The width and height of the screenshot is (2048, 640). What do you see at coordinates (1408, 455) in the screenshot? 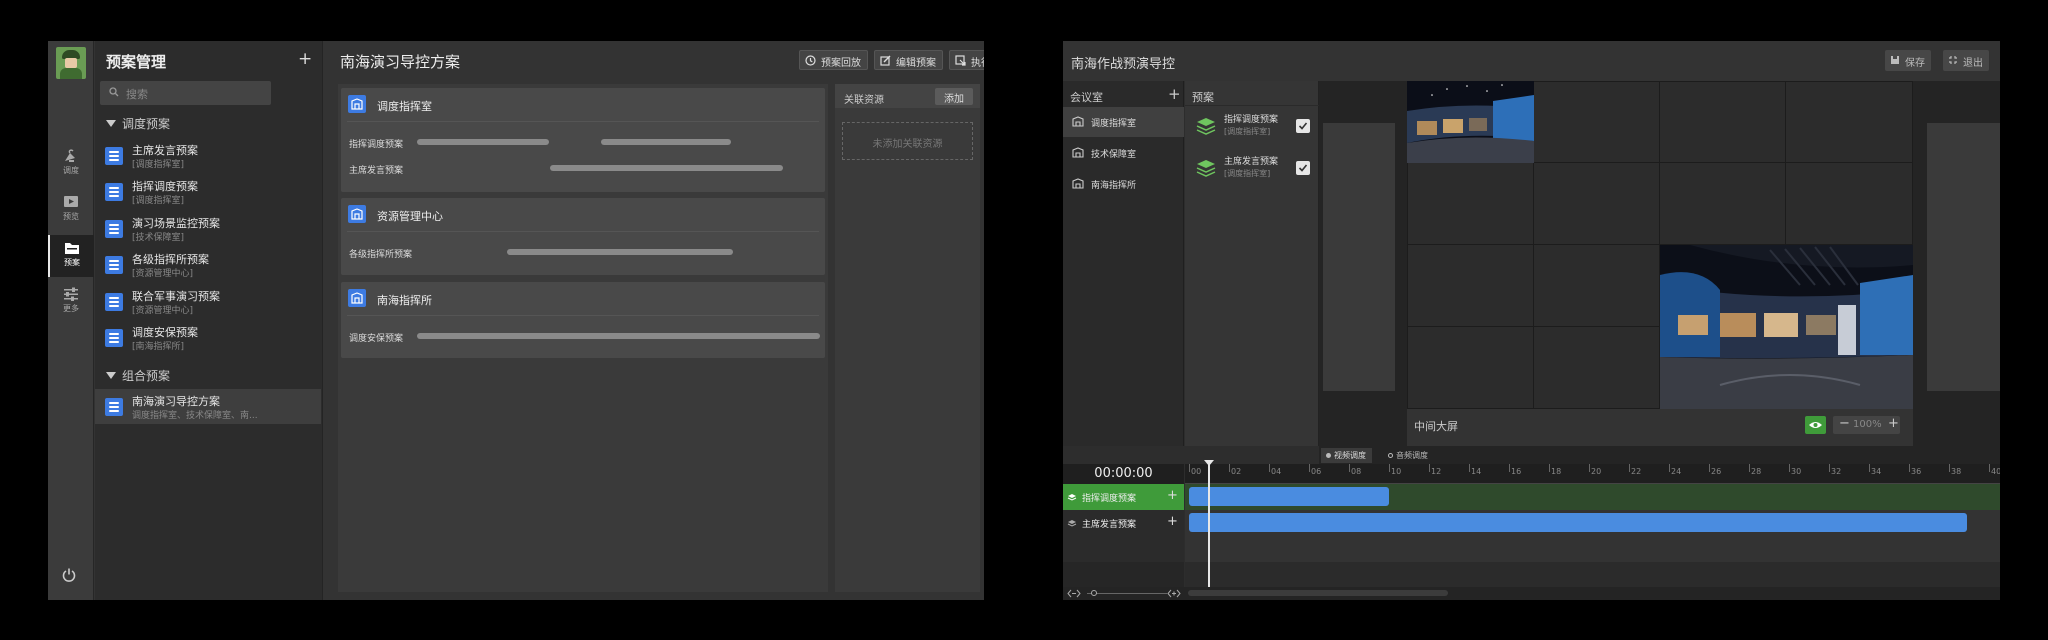
I see `tab-audio-dispatch: 音频调度` at bounding box center [1408, 455].